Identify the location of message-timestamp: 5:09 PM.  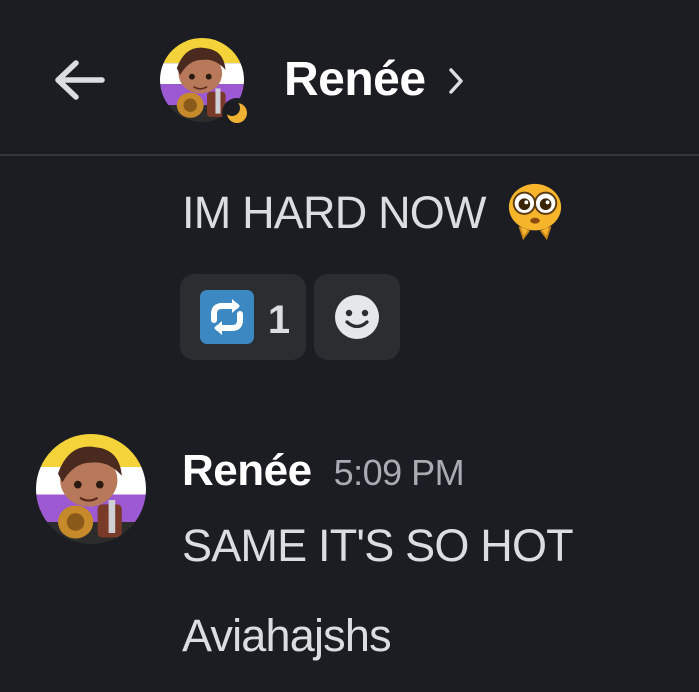
(399, 472).